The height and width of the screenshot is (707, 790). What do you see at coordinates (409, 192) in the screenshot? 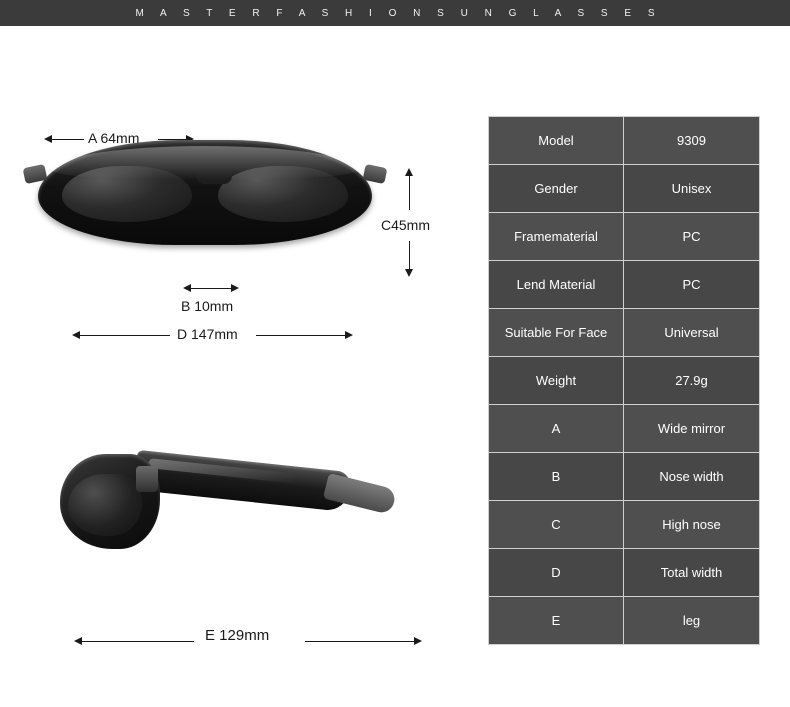
I see `dimension-c-line-top` at bounding box center [409, 192].